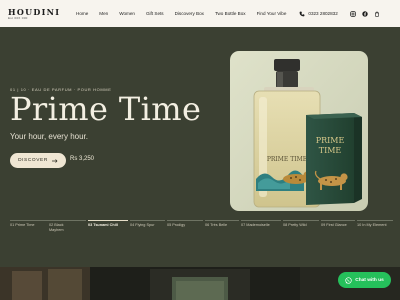 Image resolution: width=400 pixels, height=300 pixels. I want to click on product-tab-label: 08 Pretty Wild, so click(295, 225).